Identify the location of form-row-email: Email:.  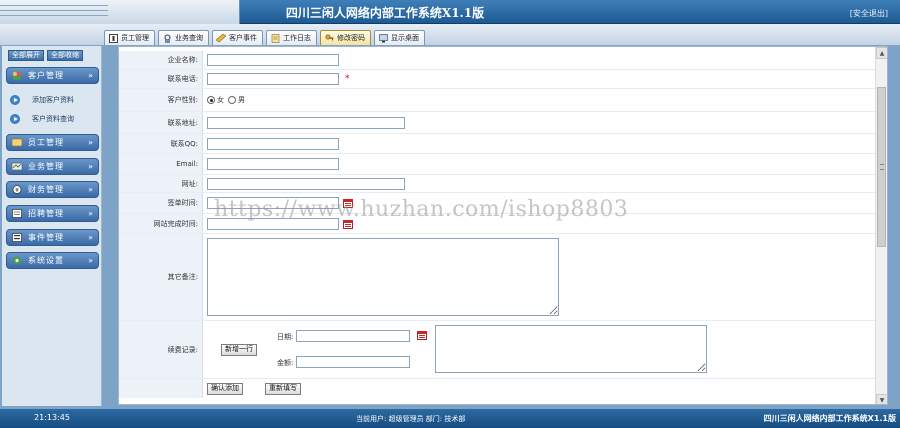
(503, 164).